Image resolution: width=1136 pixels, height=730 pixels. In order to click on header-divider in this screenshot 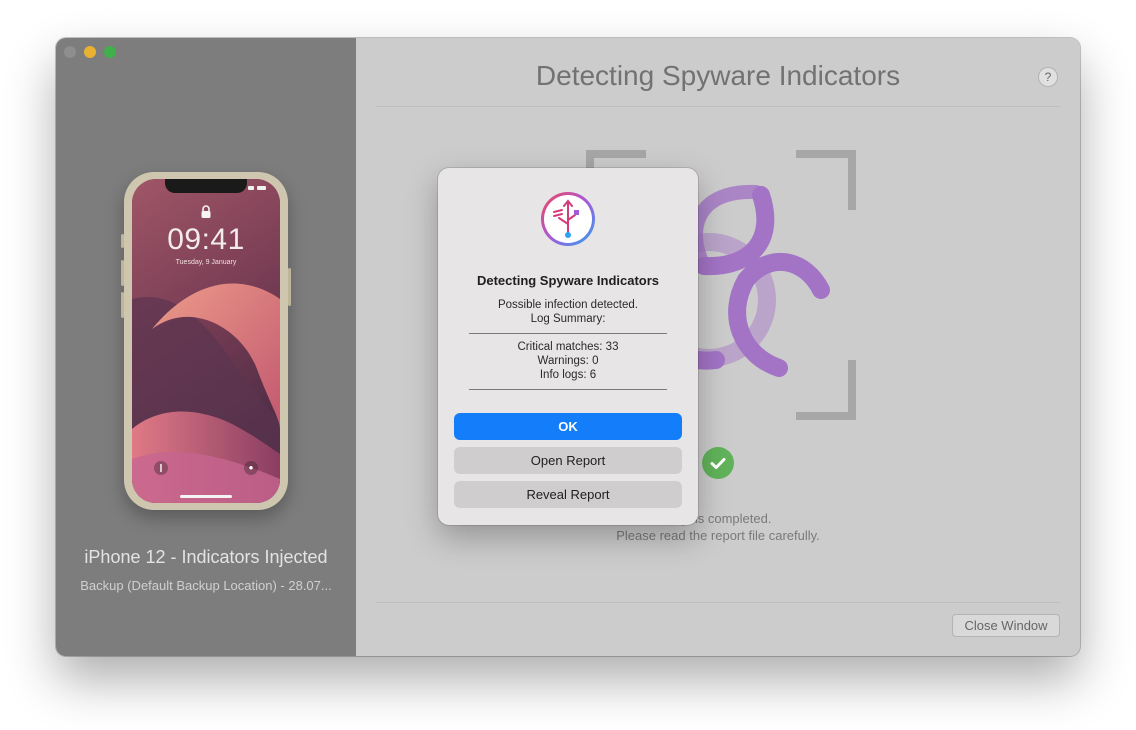, I will do `click(718, 106)`.